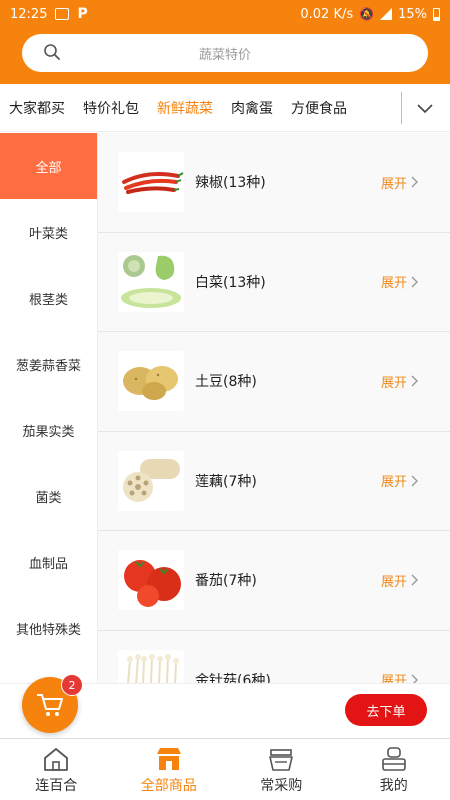 The height and width of the screenshot is (800, 450). What do you see at coordinates (151, 580) in the screenshot?
I see `tomato-icon` at bounding box center [151, 580].